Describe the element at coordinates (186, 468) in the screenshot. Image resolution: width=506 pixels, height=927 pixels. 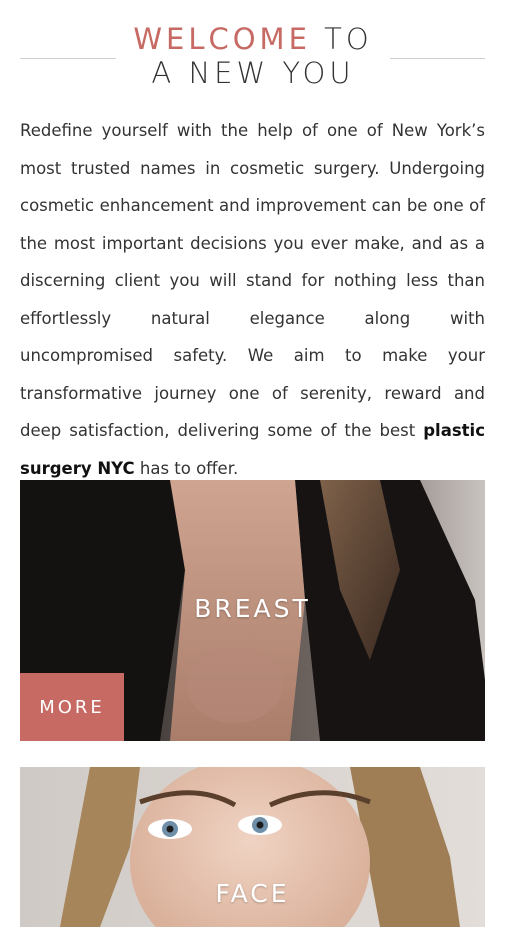
I see `intro-text-after: has to offer.` at that location.